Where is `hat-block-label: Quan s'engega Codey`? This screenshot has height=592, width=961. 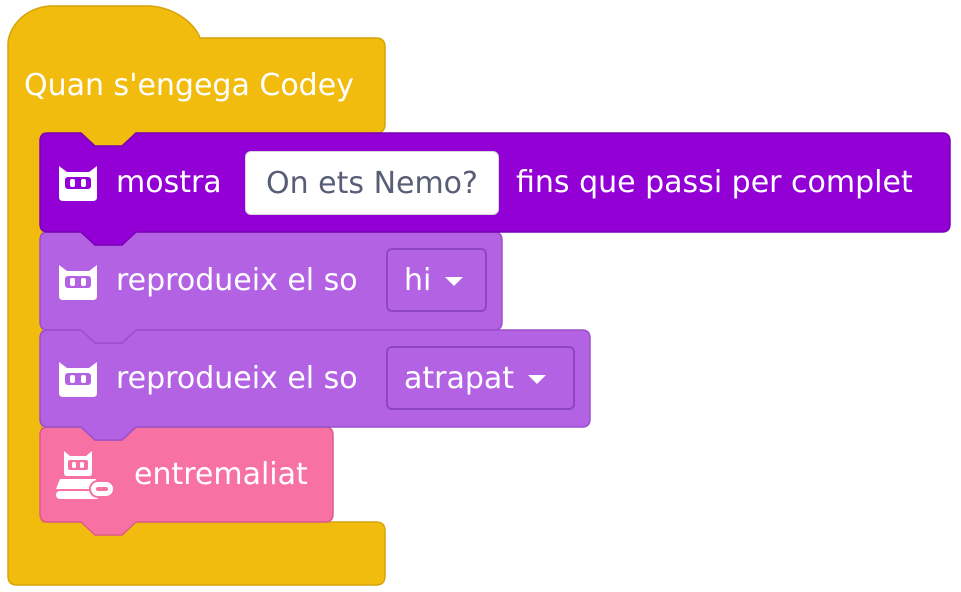
hat-block-label: Quan s'engega Codey is located at coordinates (189, 85).